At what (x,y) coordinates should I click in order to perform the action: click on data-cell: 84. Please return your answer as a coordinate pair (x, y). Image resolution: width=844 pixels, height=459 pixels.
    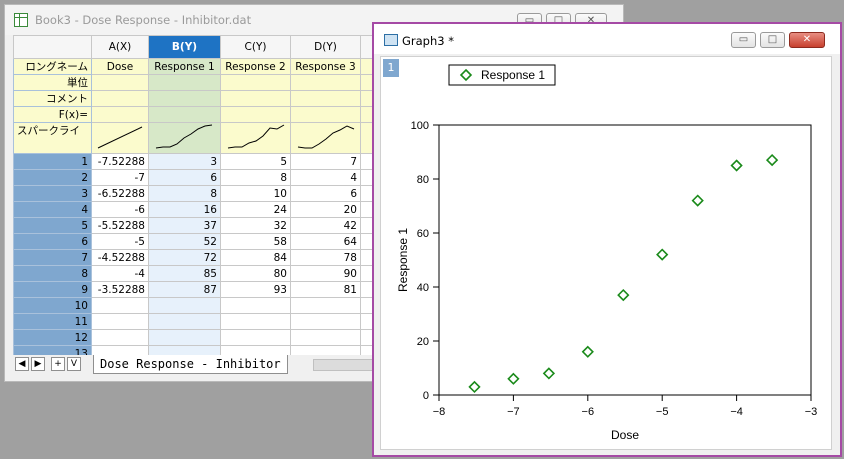
    Looking at the image, I should click on (255, 257).